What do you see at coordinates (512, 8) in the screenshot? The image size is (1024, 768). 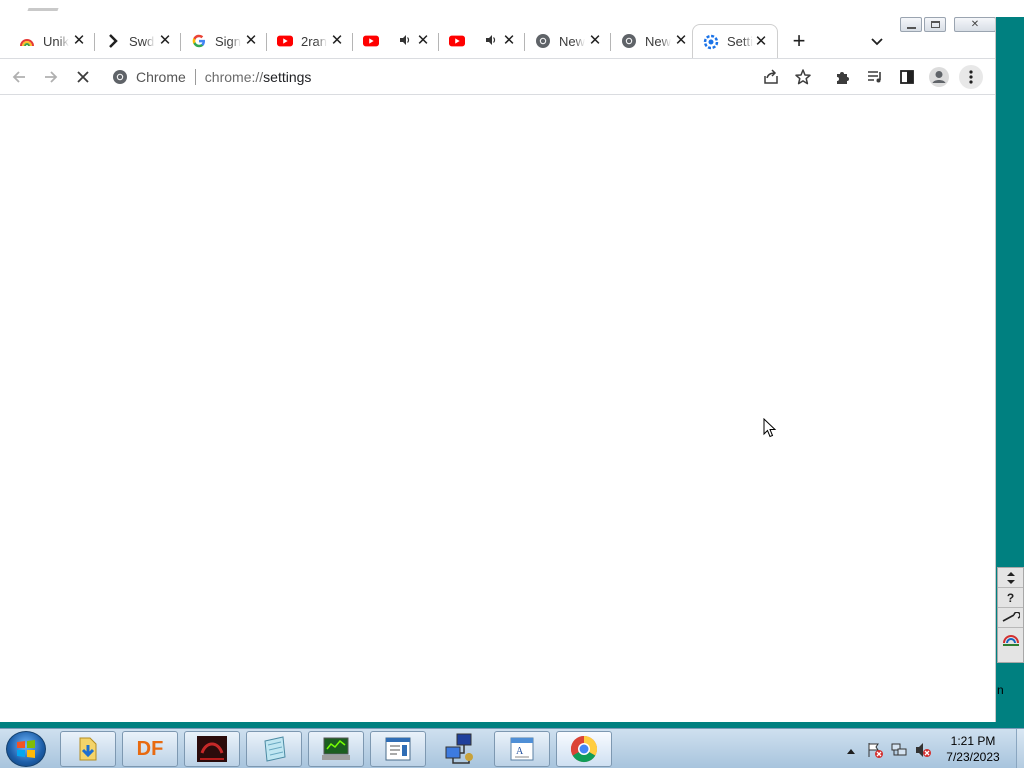 I see `desktop-top-strip` at bounding box center [512, 8].